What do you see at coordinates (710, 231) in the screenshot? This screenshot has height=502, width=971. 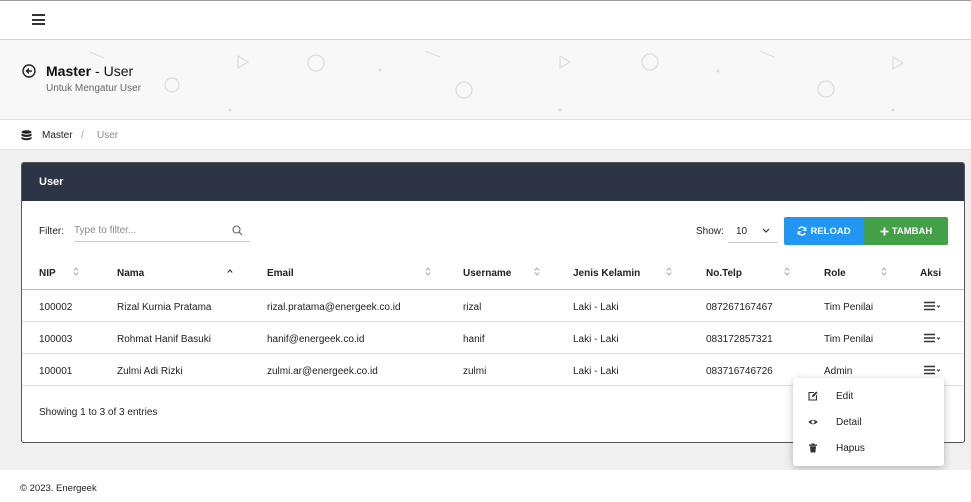 I see `show-label: Show:` at bounding box center [710, 231].